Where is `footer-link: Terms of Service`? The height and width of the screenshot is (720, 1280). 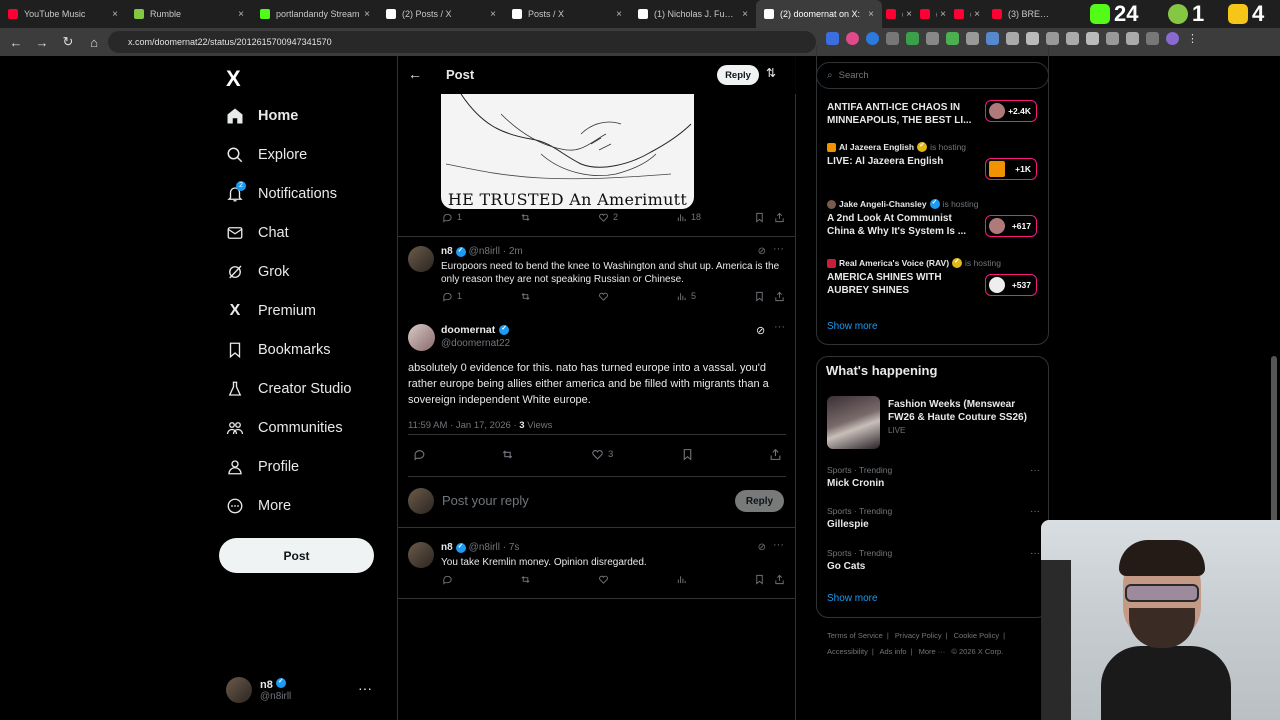 footer-link: Terms of Service is located at coordinates (855, 635).